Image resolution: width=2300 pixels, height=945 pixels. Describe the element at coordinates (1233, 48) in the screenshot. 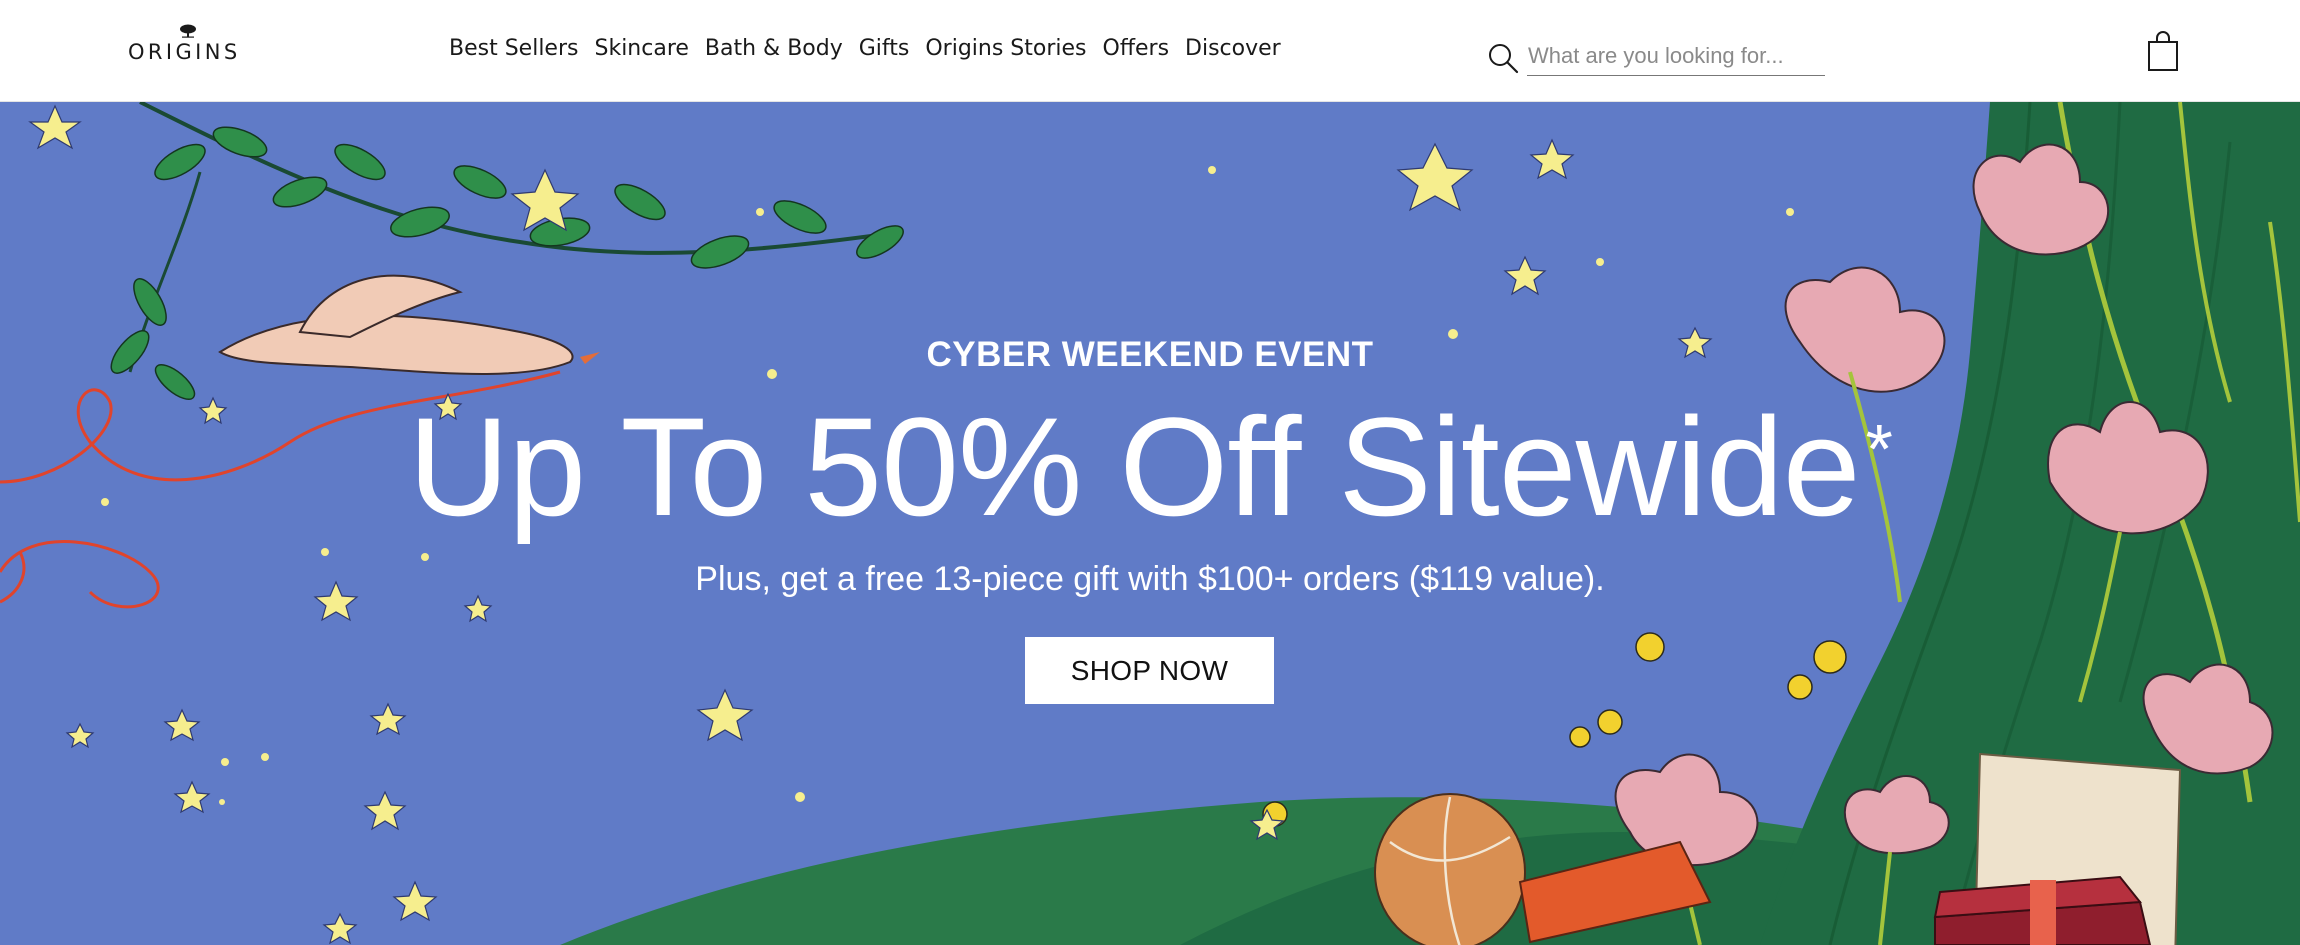

I see `nav-discover: Discover` at that location.